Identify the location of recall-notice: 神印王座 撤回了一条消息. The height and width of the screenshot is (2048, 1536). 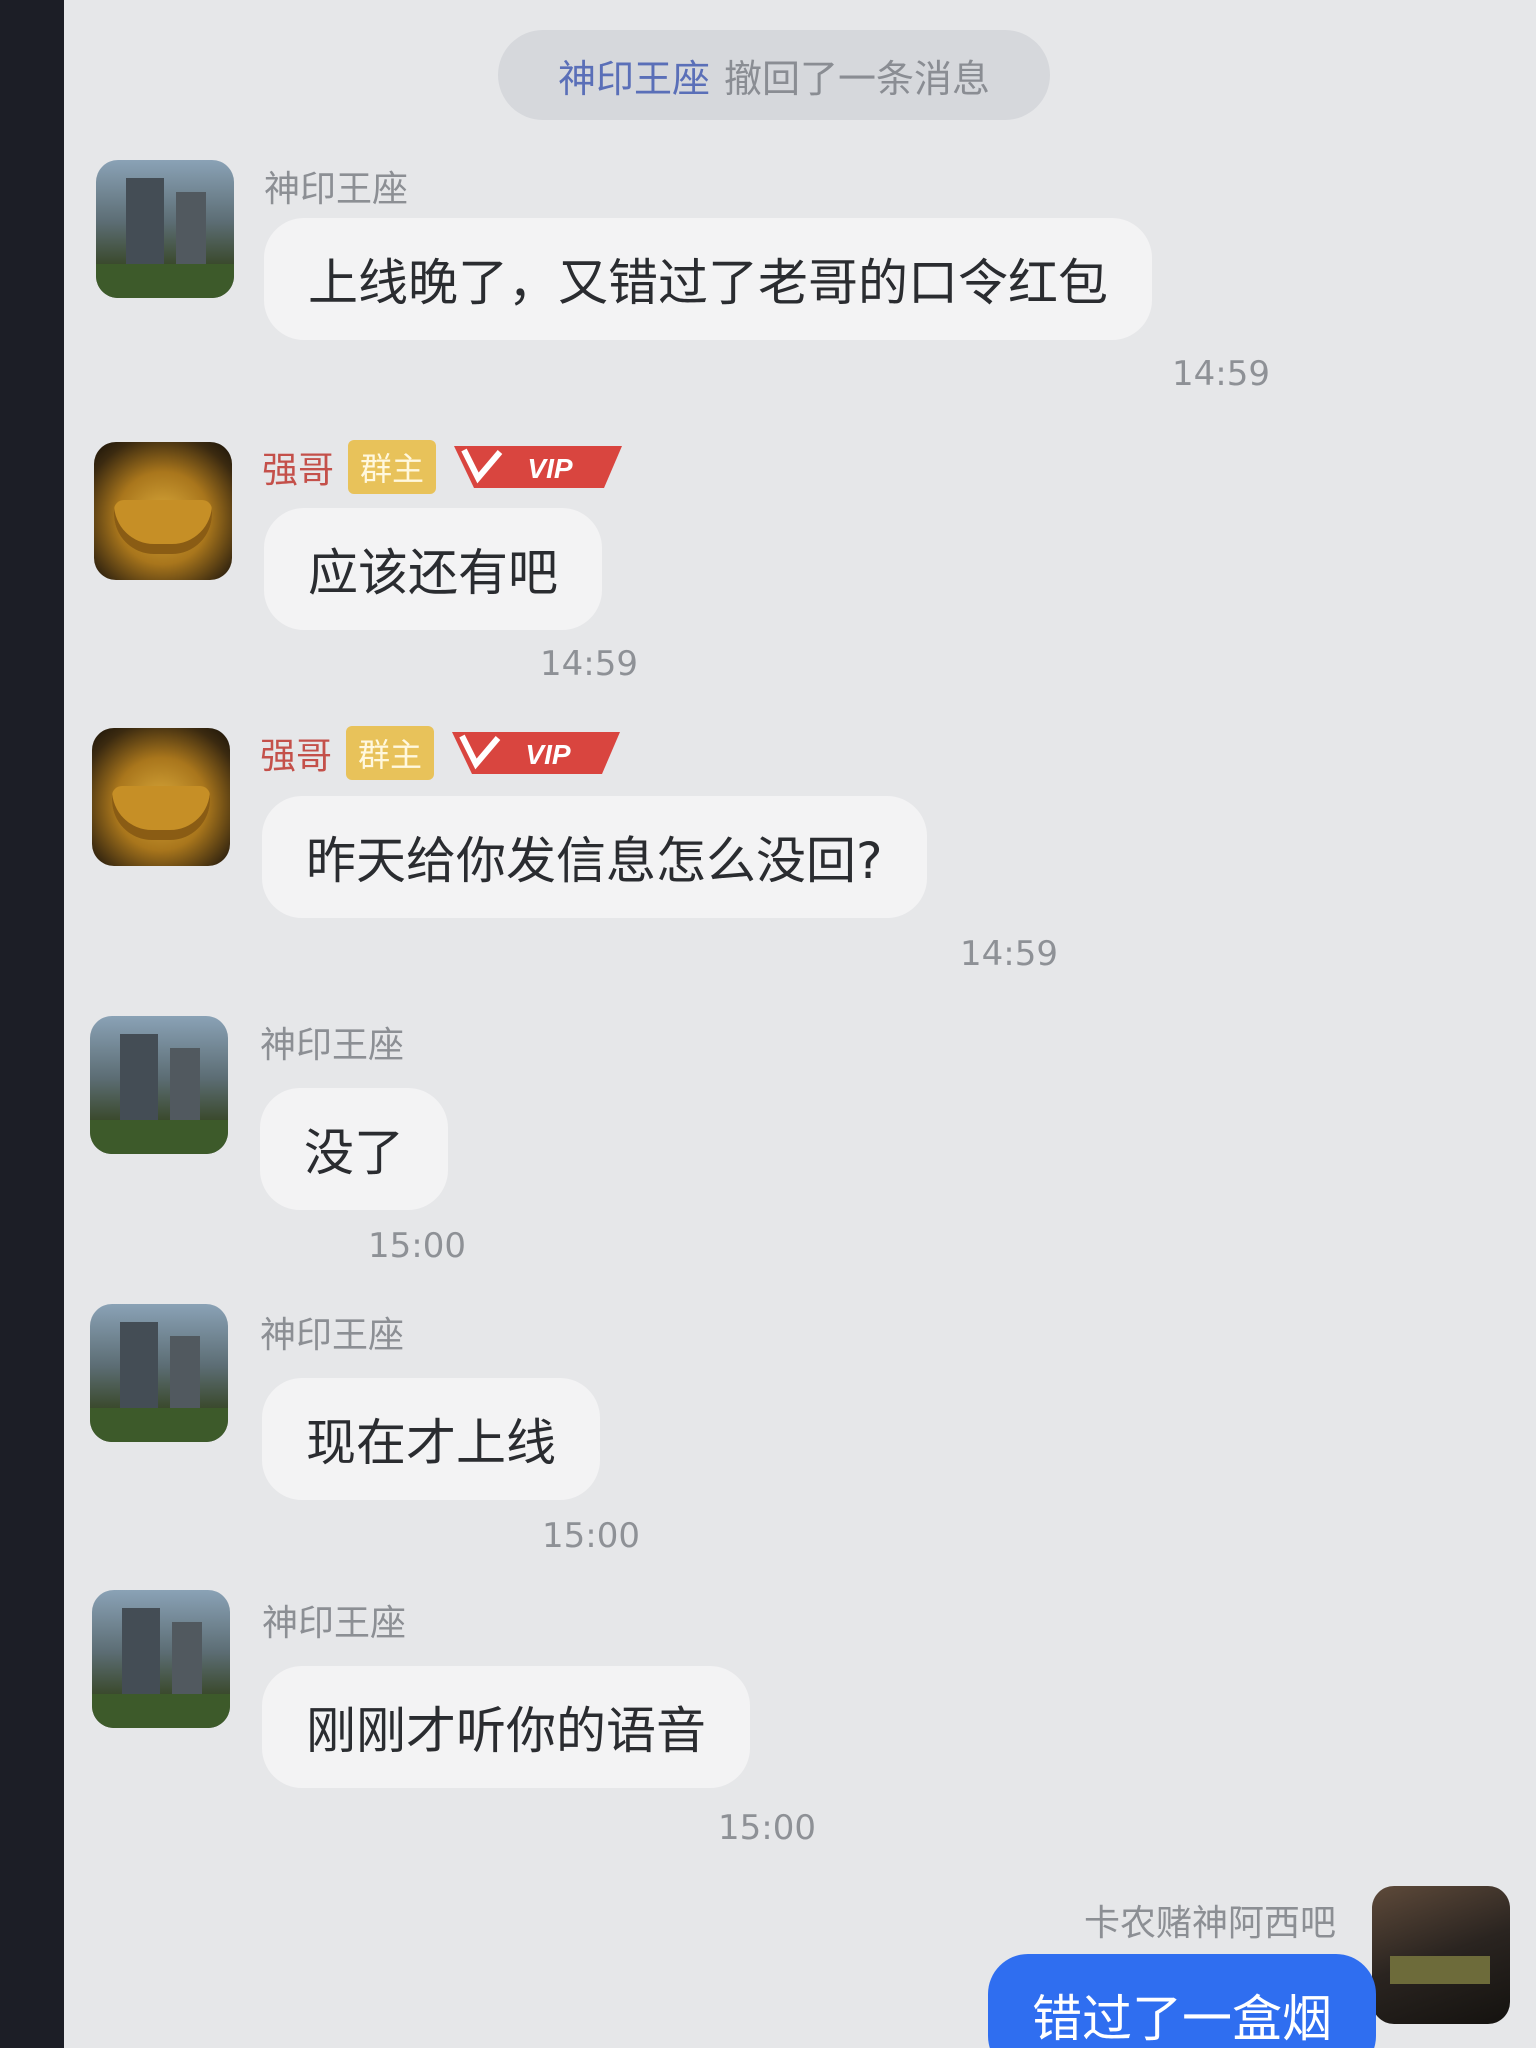
(774, 75).